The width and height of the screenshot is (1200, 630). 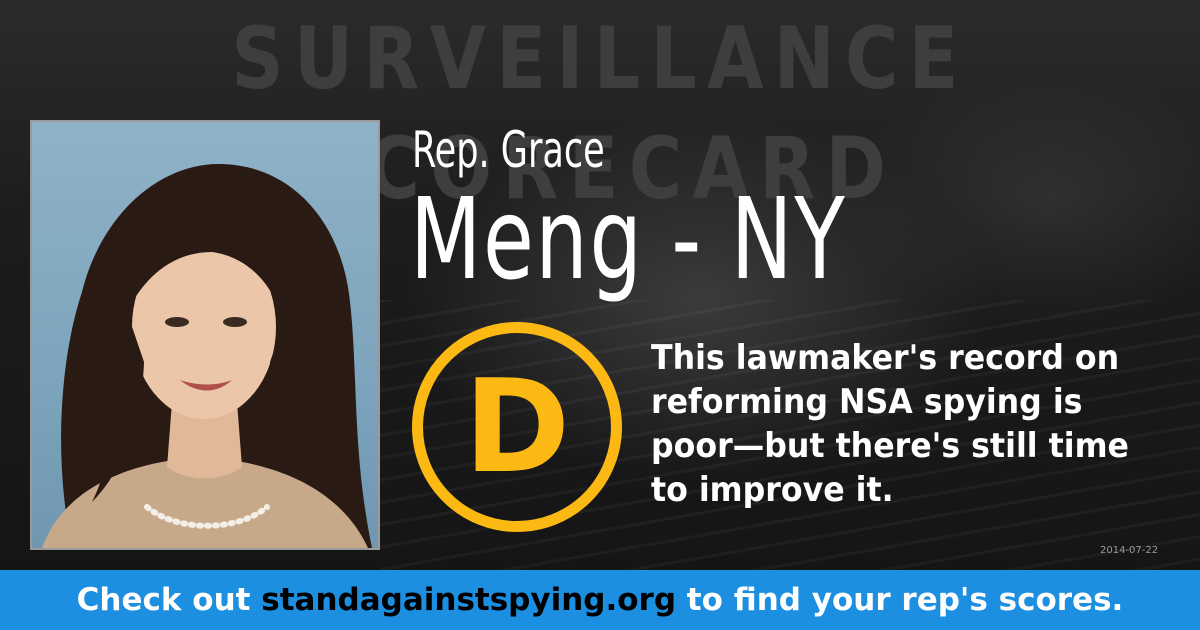 I want to click on rep-last-name-state: Meng - NY, so click(x=628, y=240).